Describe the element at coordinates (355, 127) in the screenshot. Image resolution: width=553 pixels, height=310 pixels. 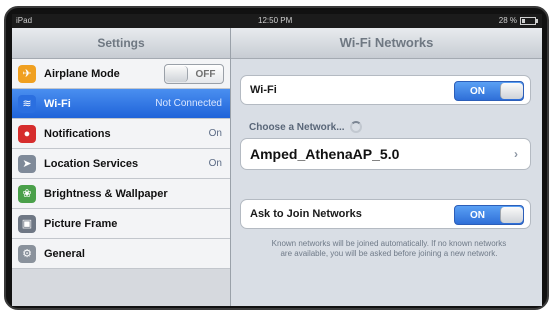
I see `loading-spinner-icon` at that location.